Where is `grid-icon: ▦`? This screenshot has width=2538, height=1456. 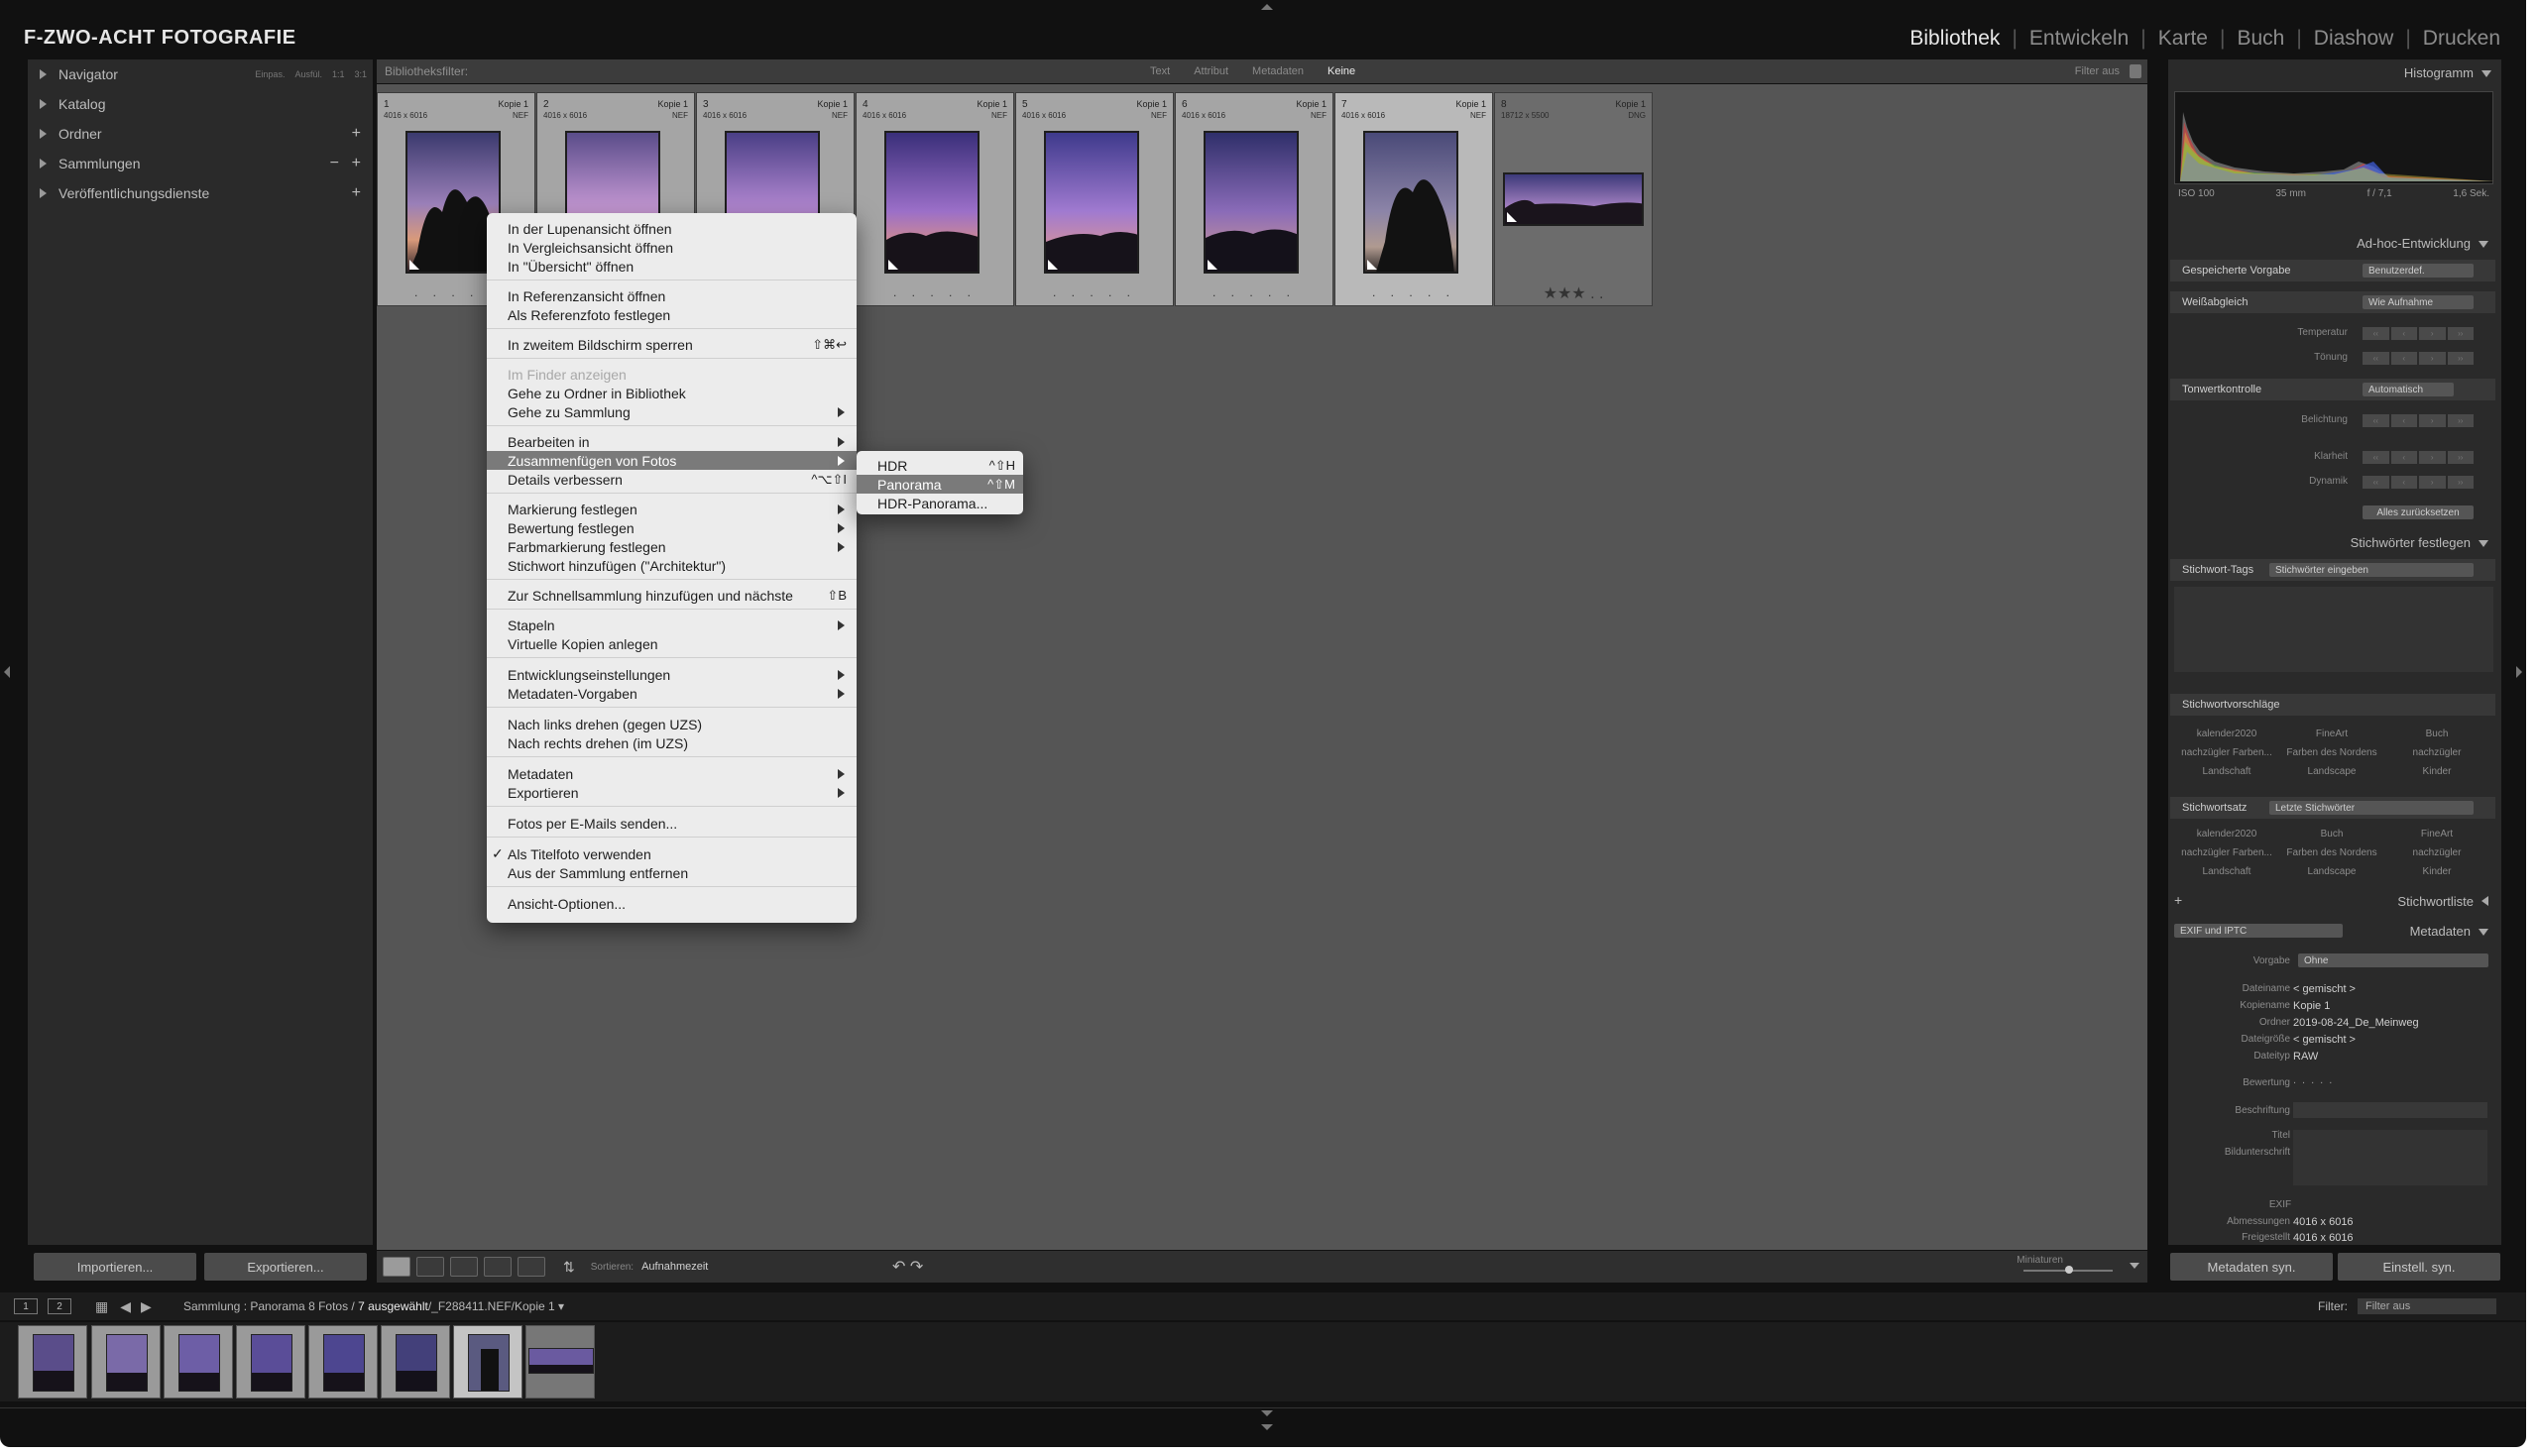 grid-icon: ▦ is located at coordinates (101, 1306).